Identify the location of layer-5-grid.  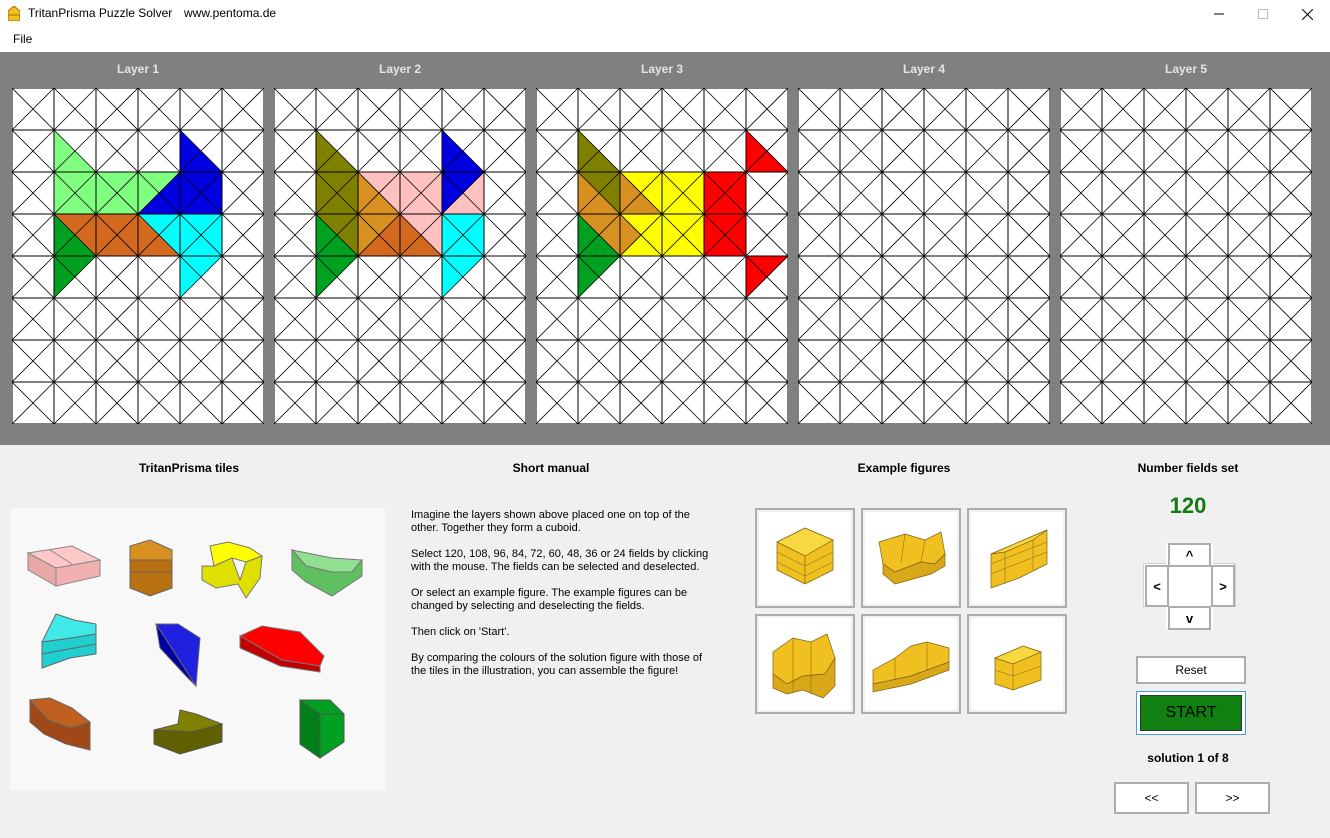
(1186, 256).